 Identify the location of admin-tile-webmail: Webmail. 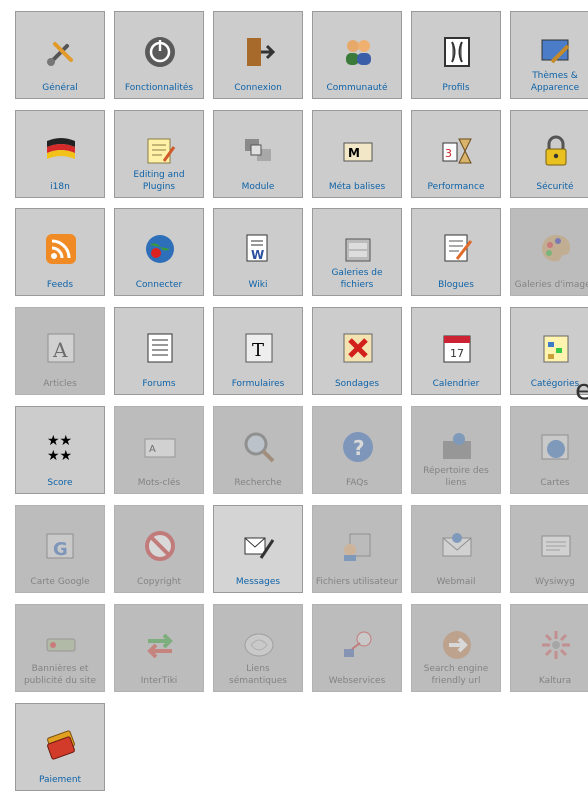
(456, 549).